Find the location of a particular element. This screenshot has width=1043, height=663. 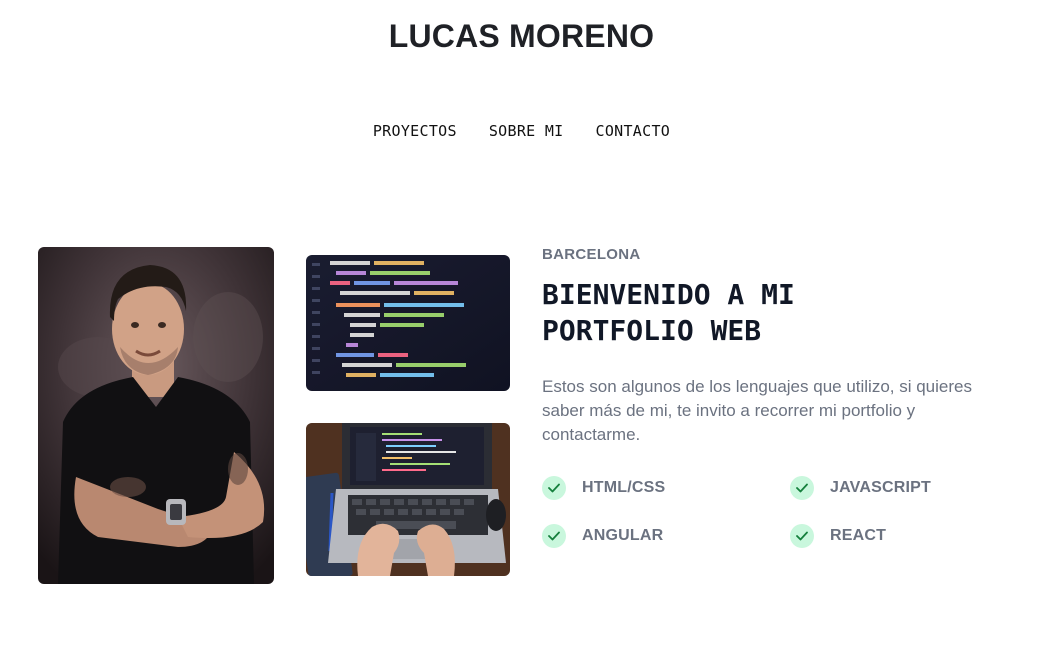

nav-link-proyectos: PROYECTOS is located at coordinates (415, 131).